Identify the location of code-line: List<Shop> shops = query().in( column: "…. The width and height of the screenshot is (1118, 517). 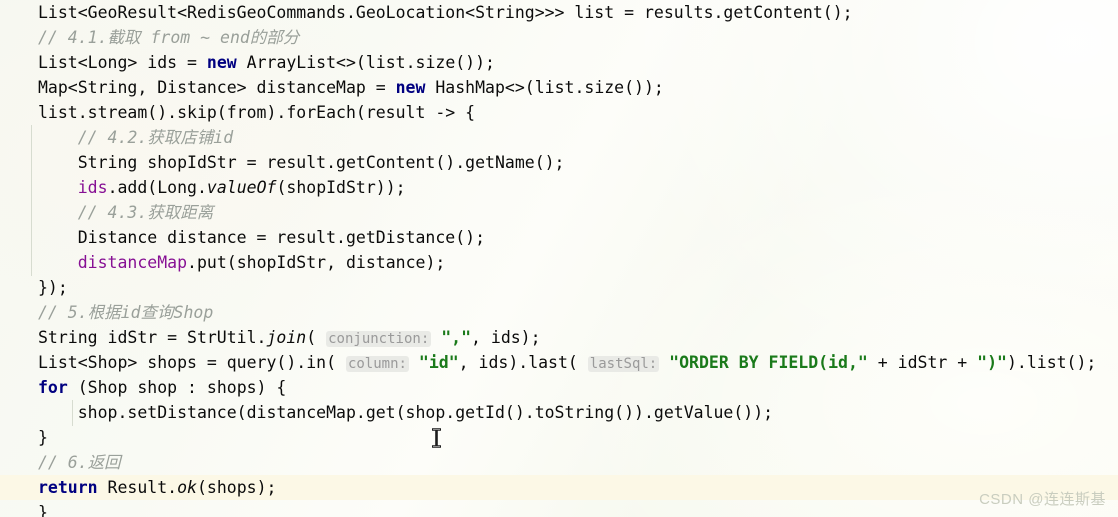
(559, 362).